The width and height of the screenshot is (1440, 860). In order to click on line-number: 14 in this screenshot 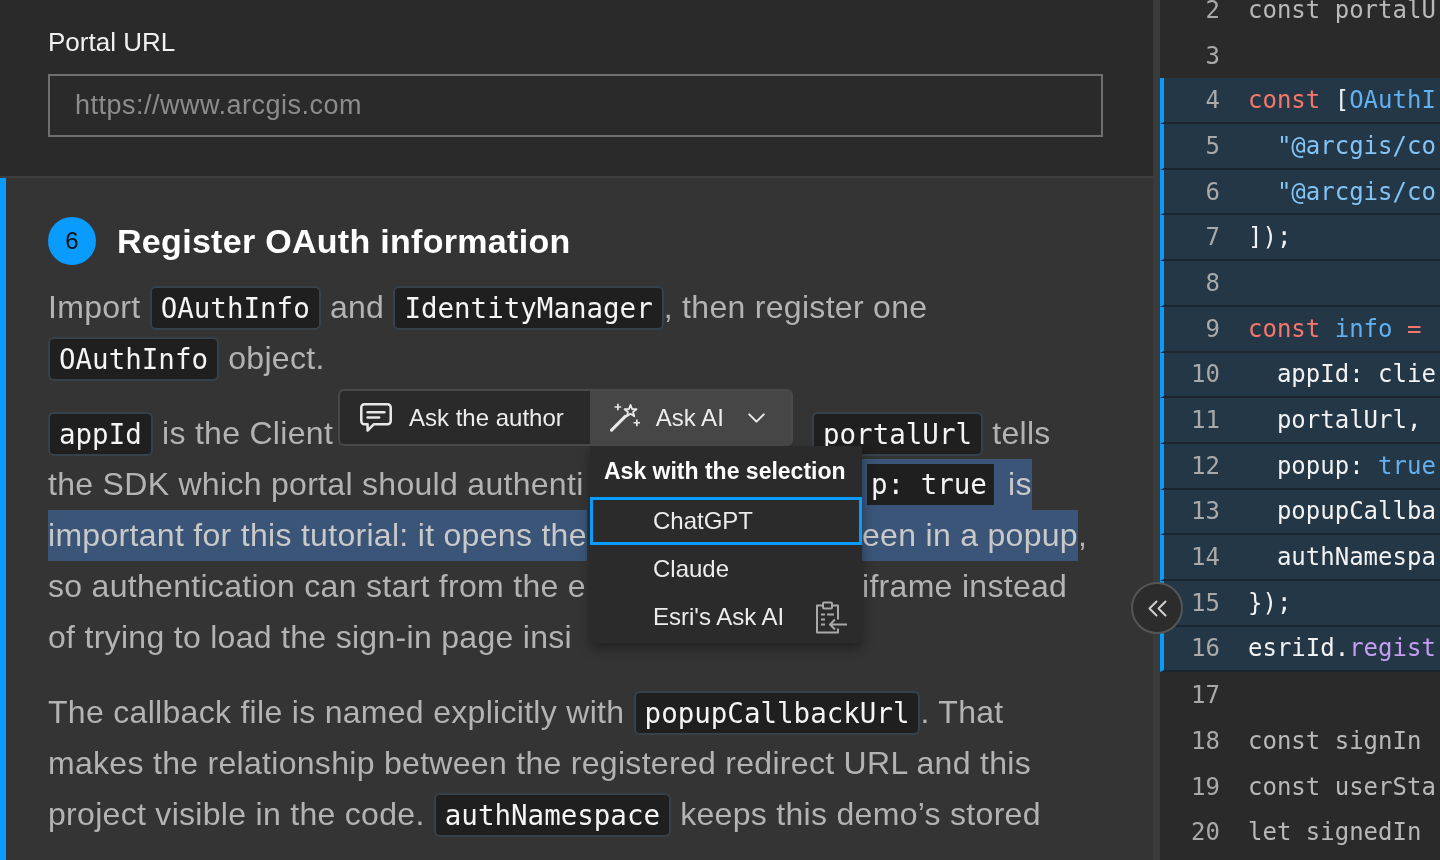, I will do `click(1205, 557)`.